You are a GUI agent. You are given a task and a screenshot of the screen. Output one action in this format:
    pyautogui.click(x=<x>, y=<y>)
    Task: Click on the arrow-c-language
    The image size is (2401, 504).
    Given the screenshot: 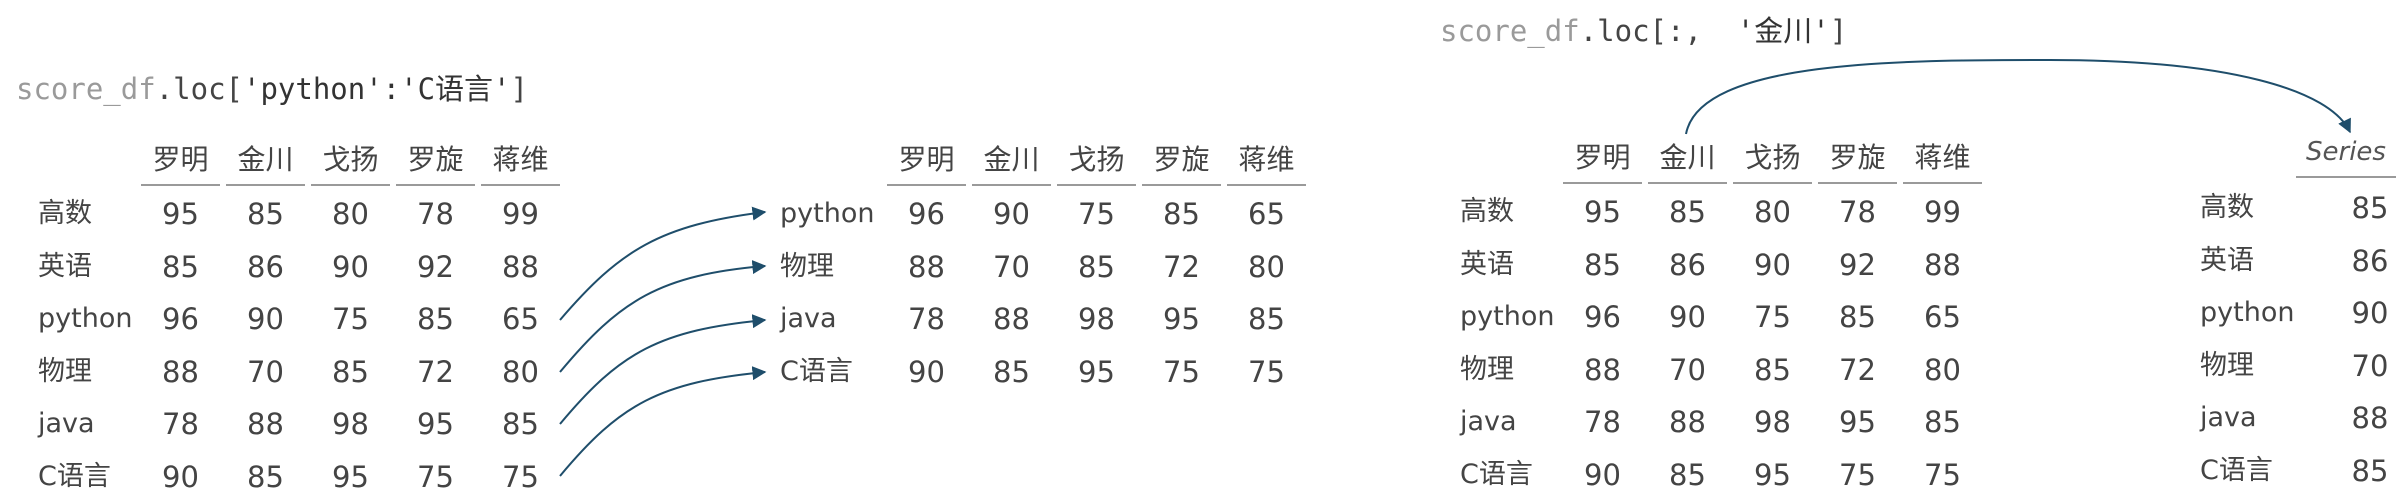 What is the action you would take?
    pyautogui.click(x=663, y=421)
    